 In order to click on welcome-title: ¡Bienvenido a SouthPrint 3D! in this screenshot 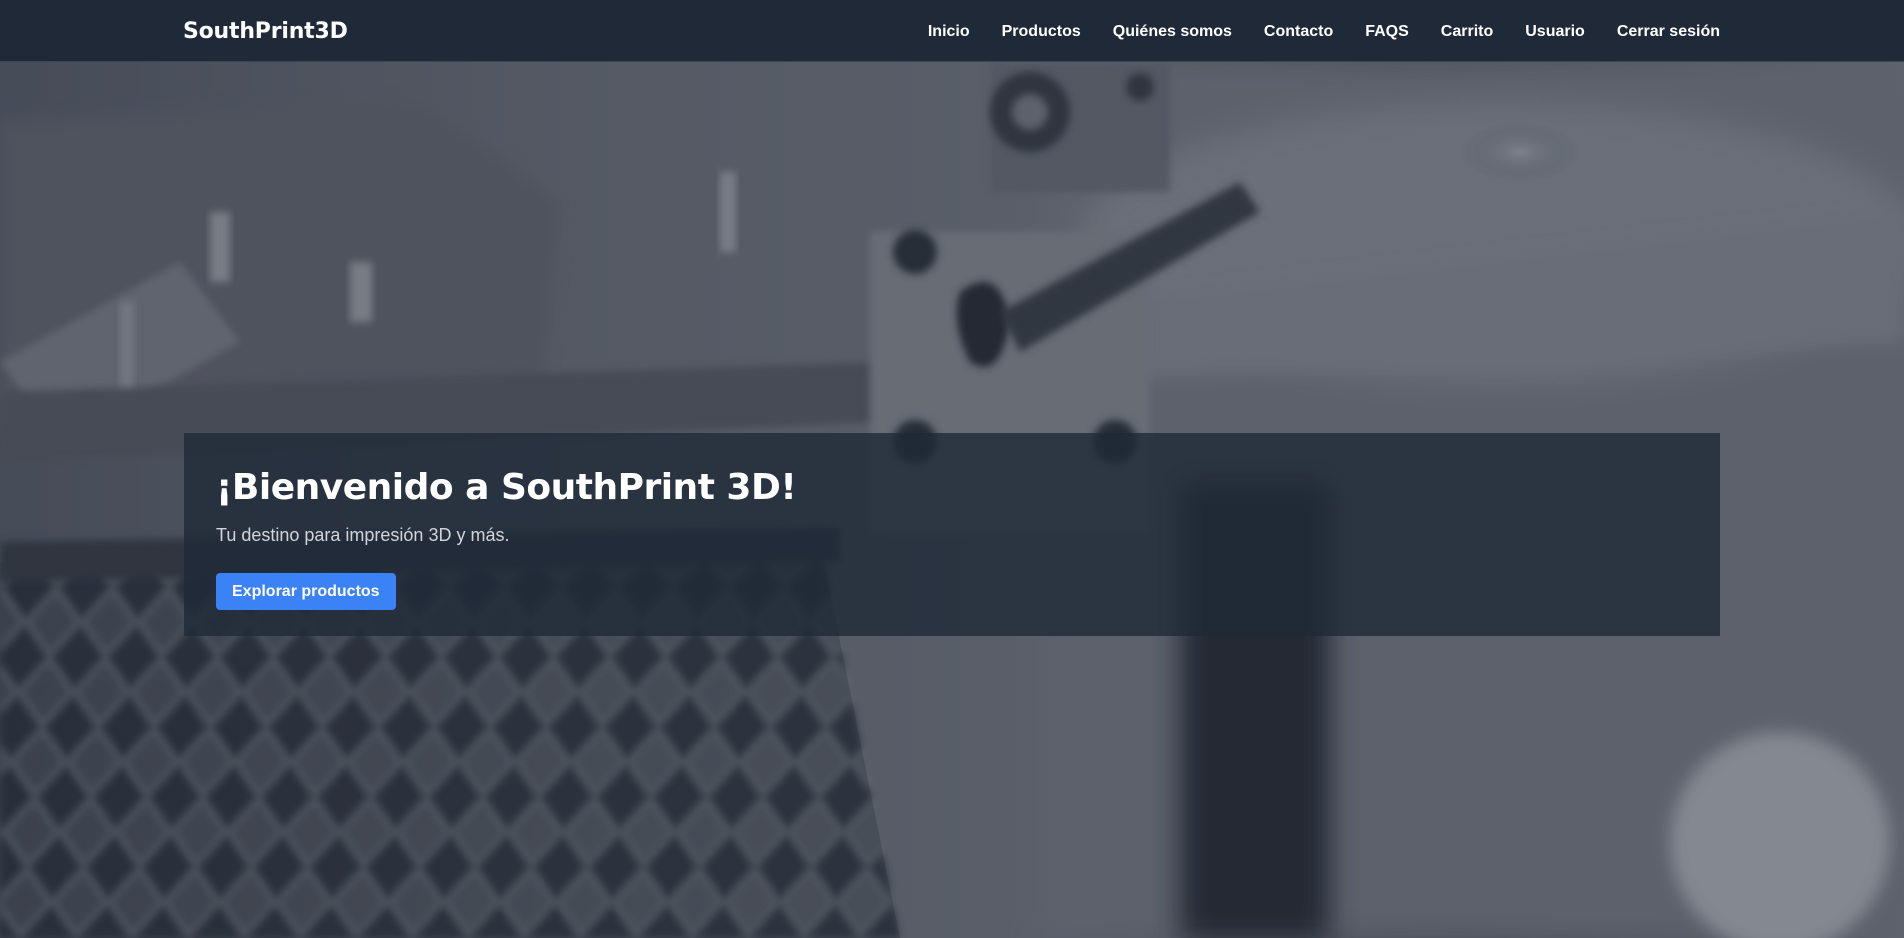, I will do `click(506, 487)`.